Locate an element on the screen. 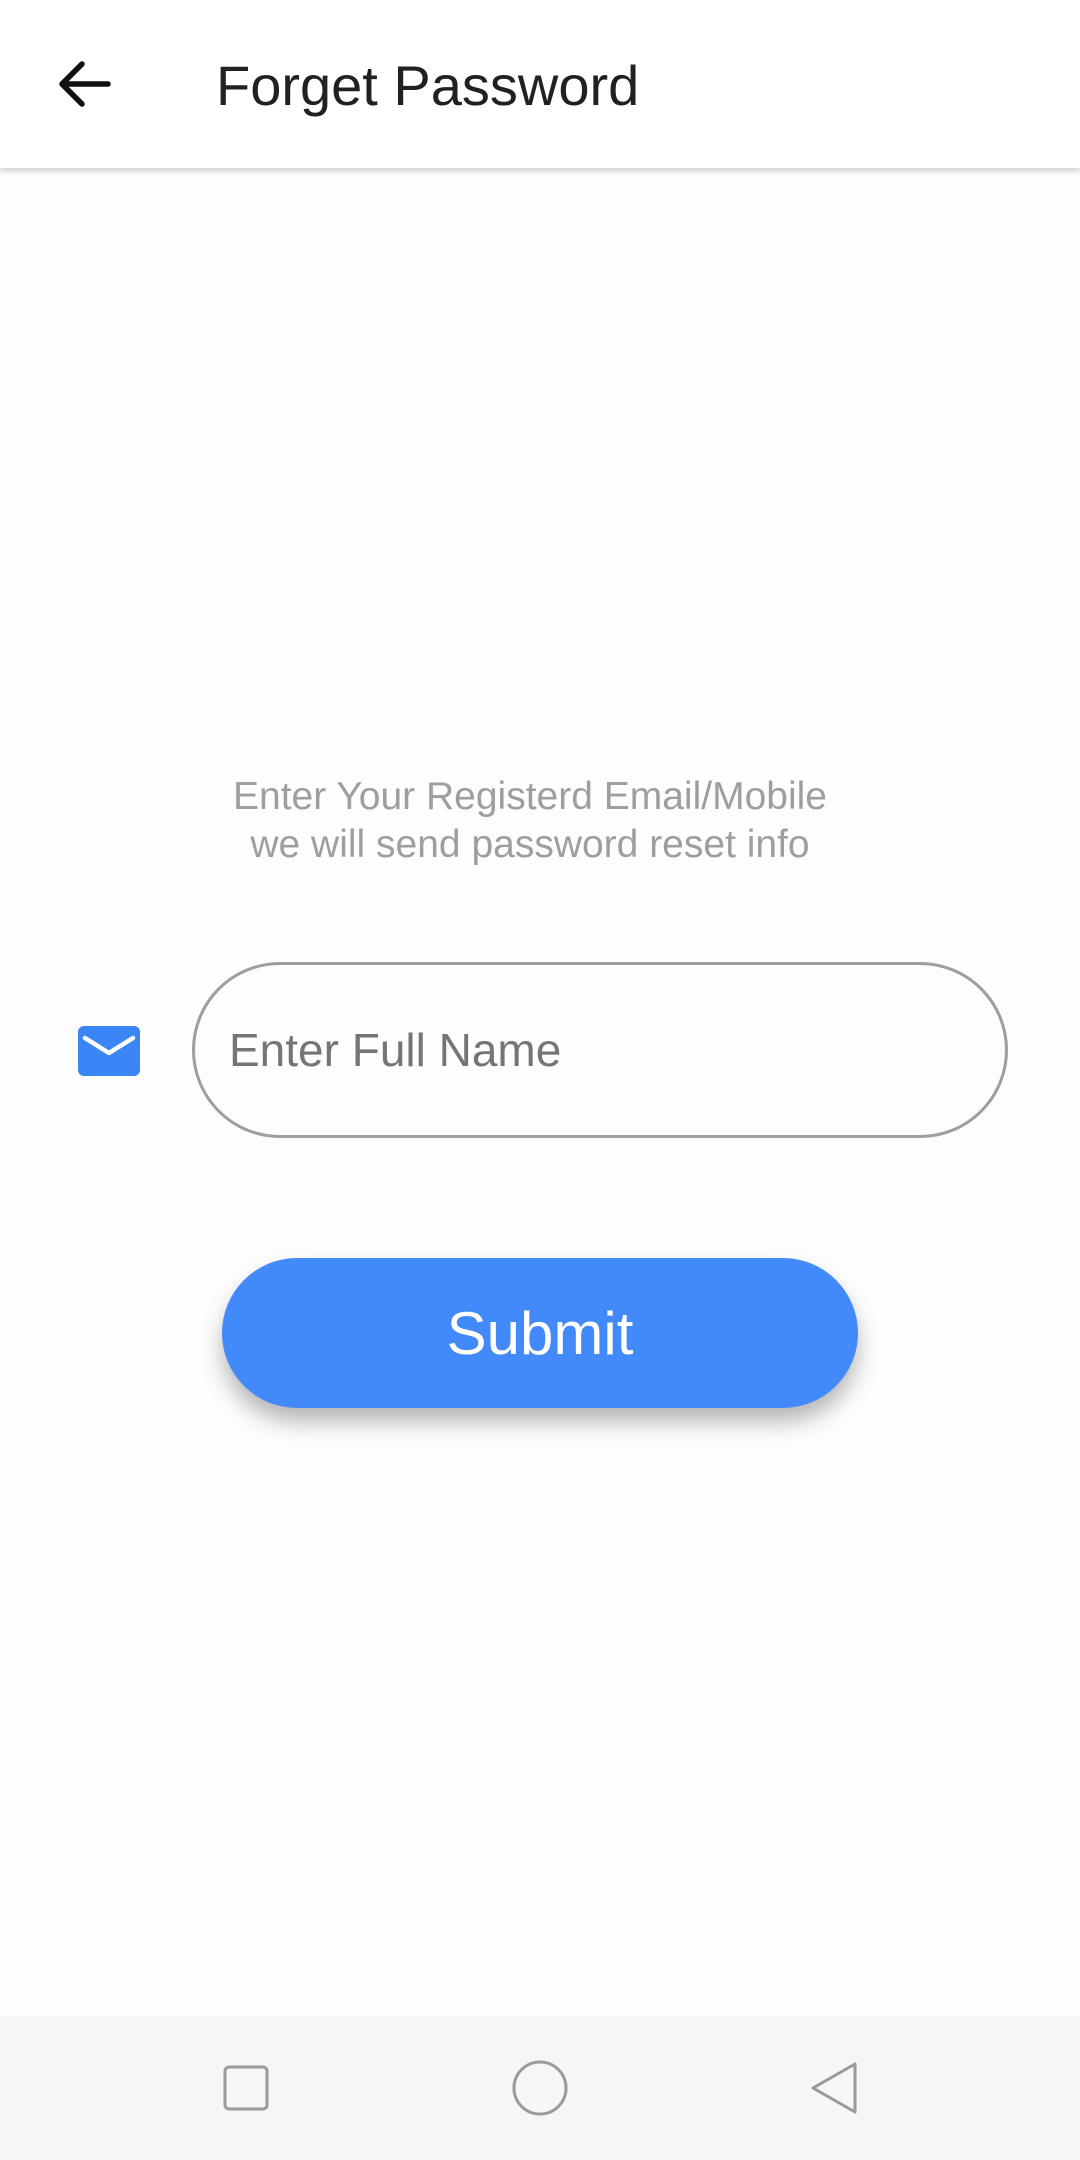 The width and height of the screenshot is (1080, 2160). full-name-input is located at coordinates (600, 1050).